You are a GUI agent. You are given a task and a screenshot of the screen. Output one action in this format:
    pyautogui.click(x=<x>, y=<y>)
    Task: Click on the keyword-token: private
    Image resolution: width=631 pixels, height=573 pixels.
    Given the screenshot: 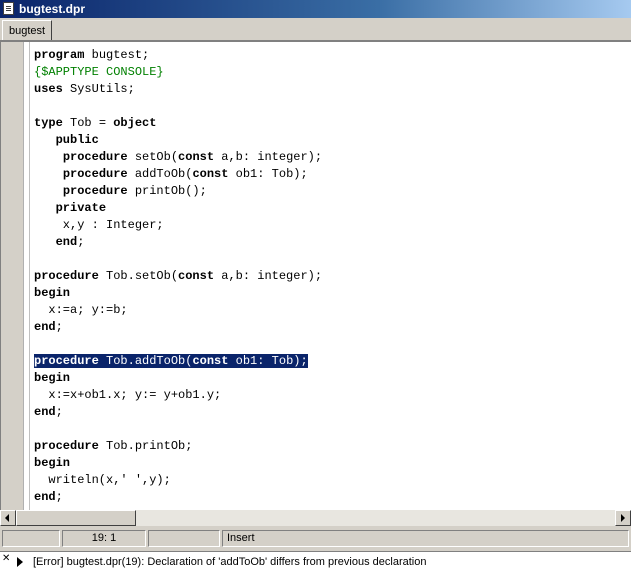 What is the action you would take?
    pyautogui.click(x=81, y=208)
    